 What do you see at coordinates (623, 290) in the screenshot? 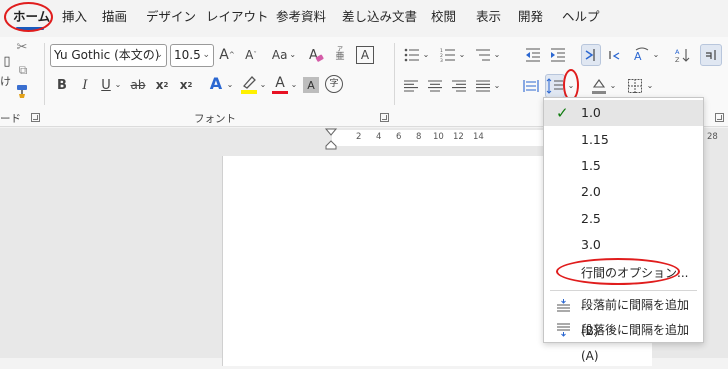
I see `menu-separator` at bounding box center [623, 290].